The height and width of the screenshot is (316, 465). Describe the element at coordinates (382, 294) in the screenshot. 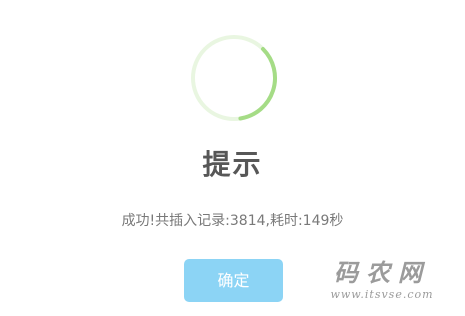

I see `watermark-url: www.itsvse.com` at that location.